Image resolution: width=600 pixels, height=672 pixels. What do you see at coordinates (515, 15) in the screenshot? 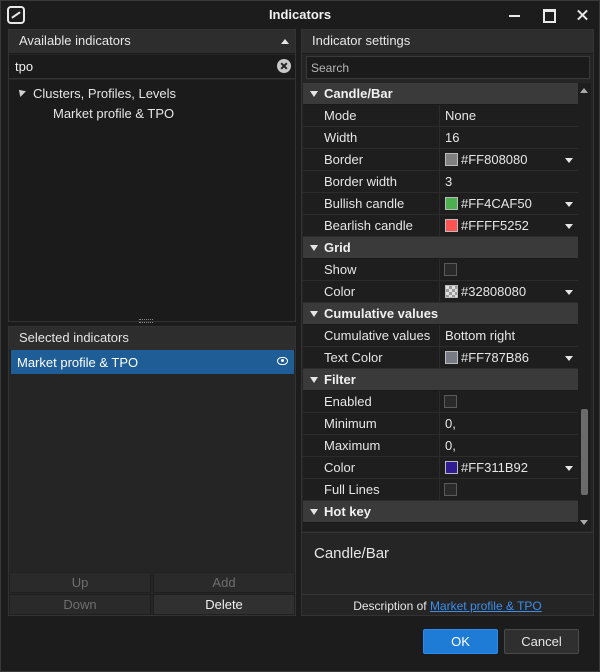
I see `minimize-button` at bounding box center [515, 15].